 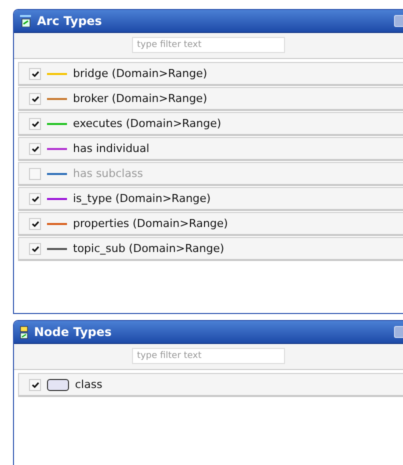 I want to click on type-row: broker (Domain>Range), so click(x=210, y=99).